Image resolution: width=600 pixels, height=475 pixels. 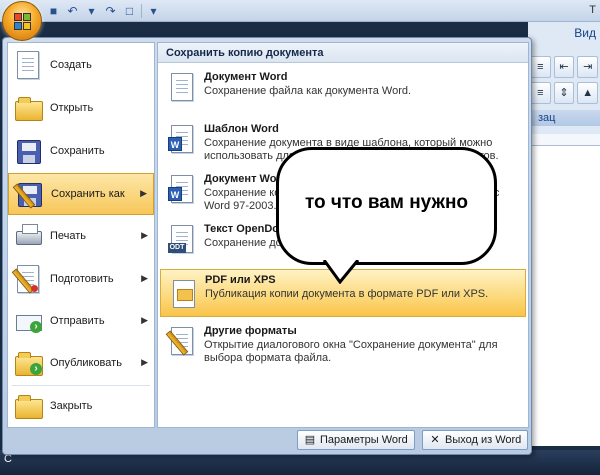 What do you see at coordinates (540, 93) in the screenshot?
I see `justify-icon: ≡` at bounding box center [540, 93].